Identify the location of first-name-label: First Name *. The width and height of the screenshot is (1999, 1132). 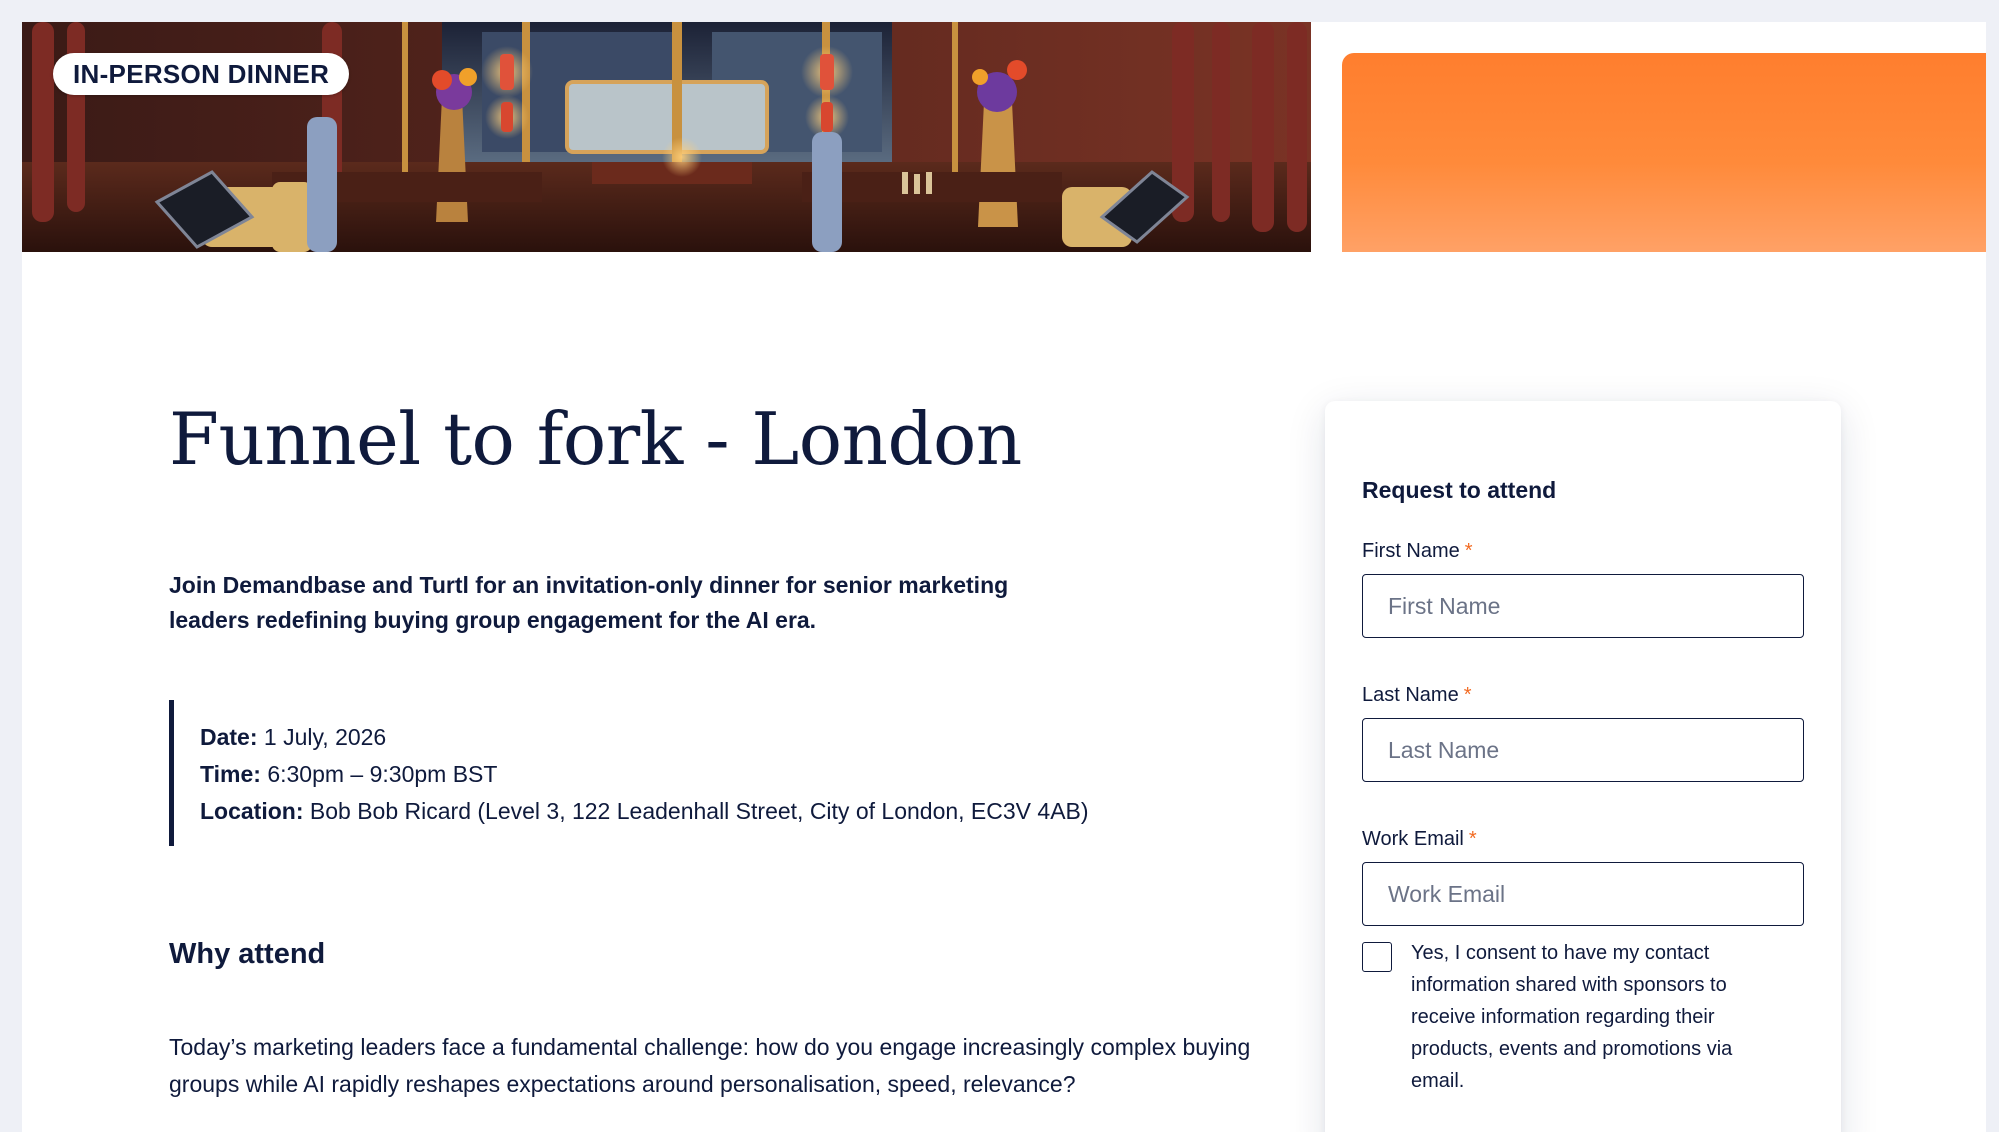
(1417, 551).